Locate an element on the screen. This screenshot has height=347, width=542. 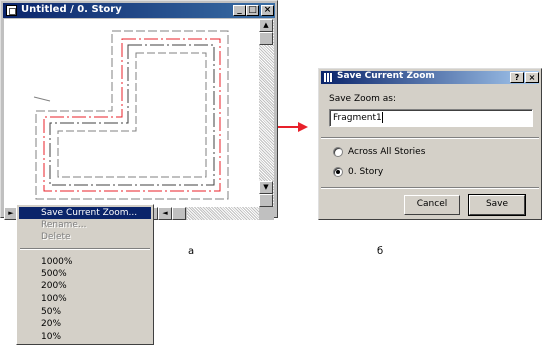
scroll-up-arrow-icon: ▲ is located at coordinates (266, 25).